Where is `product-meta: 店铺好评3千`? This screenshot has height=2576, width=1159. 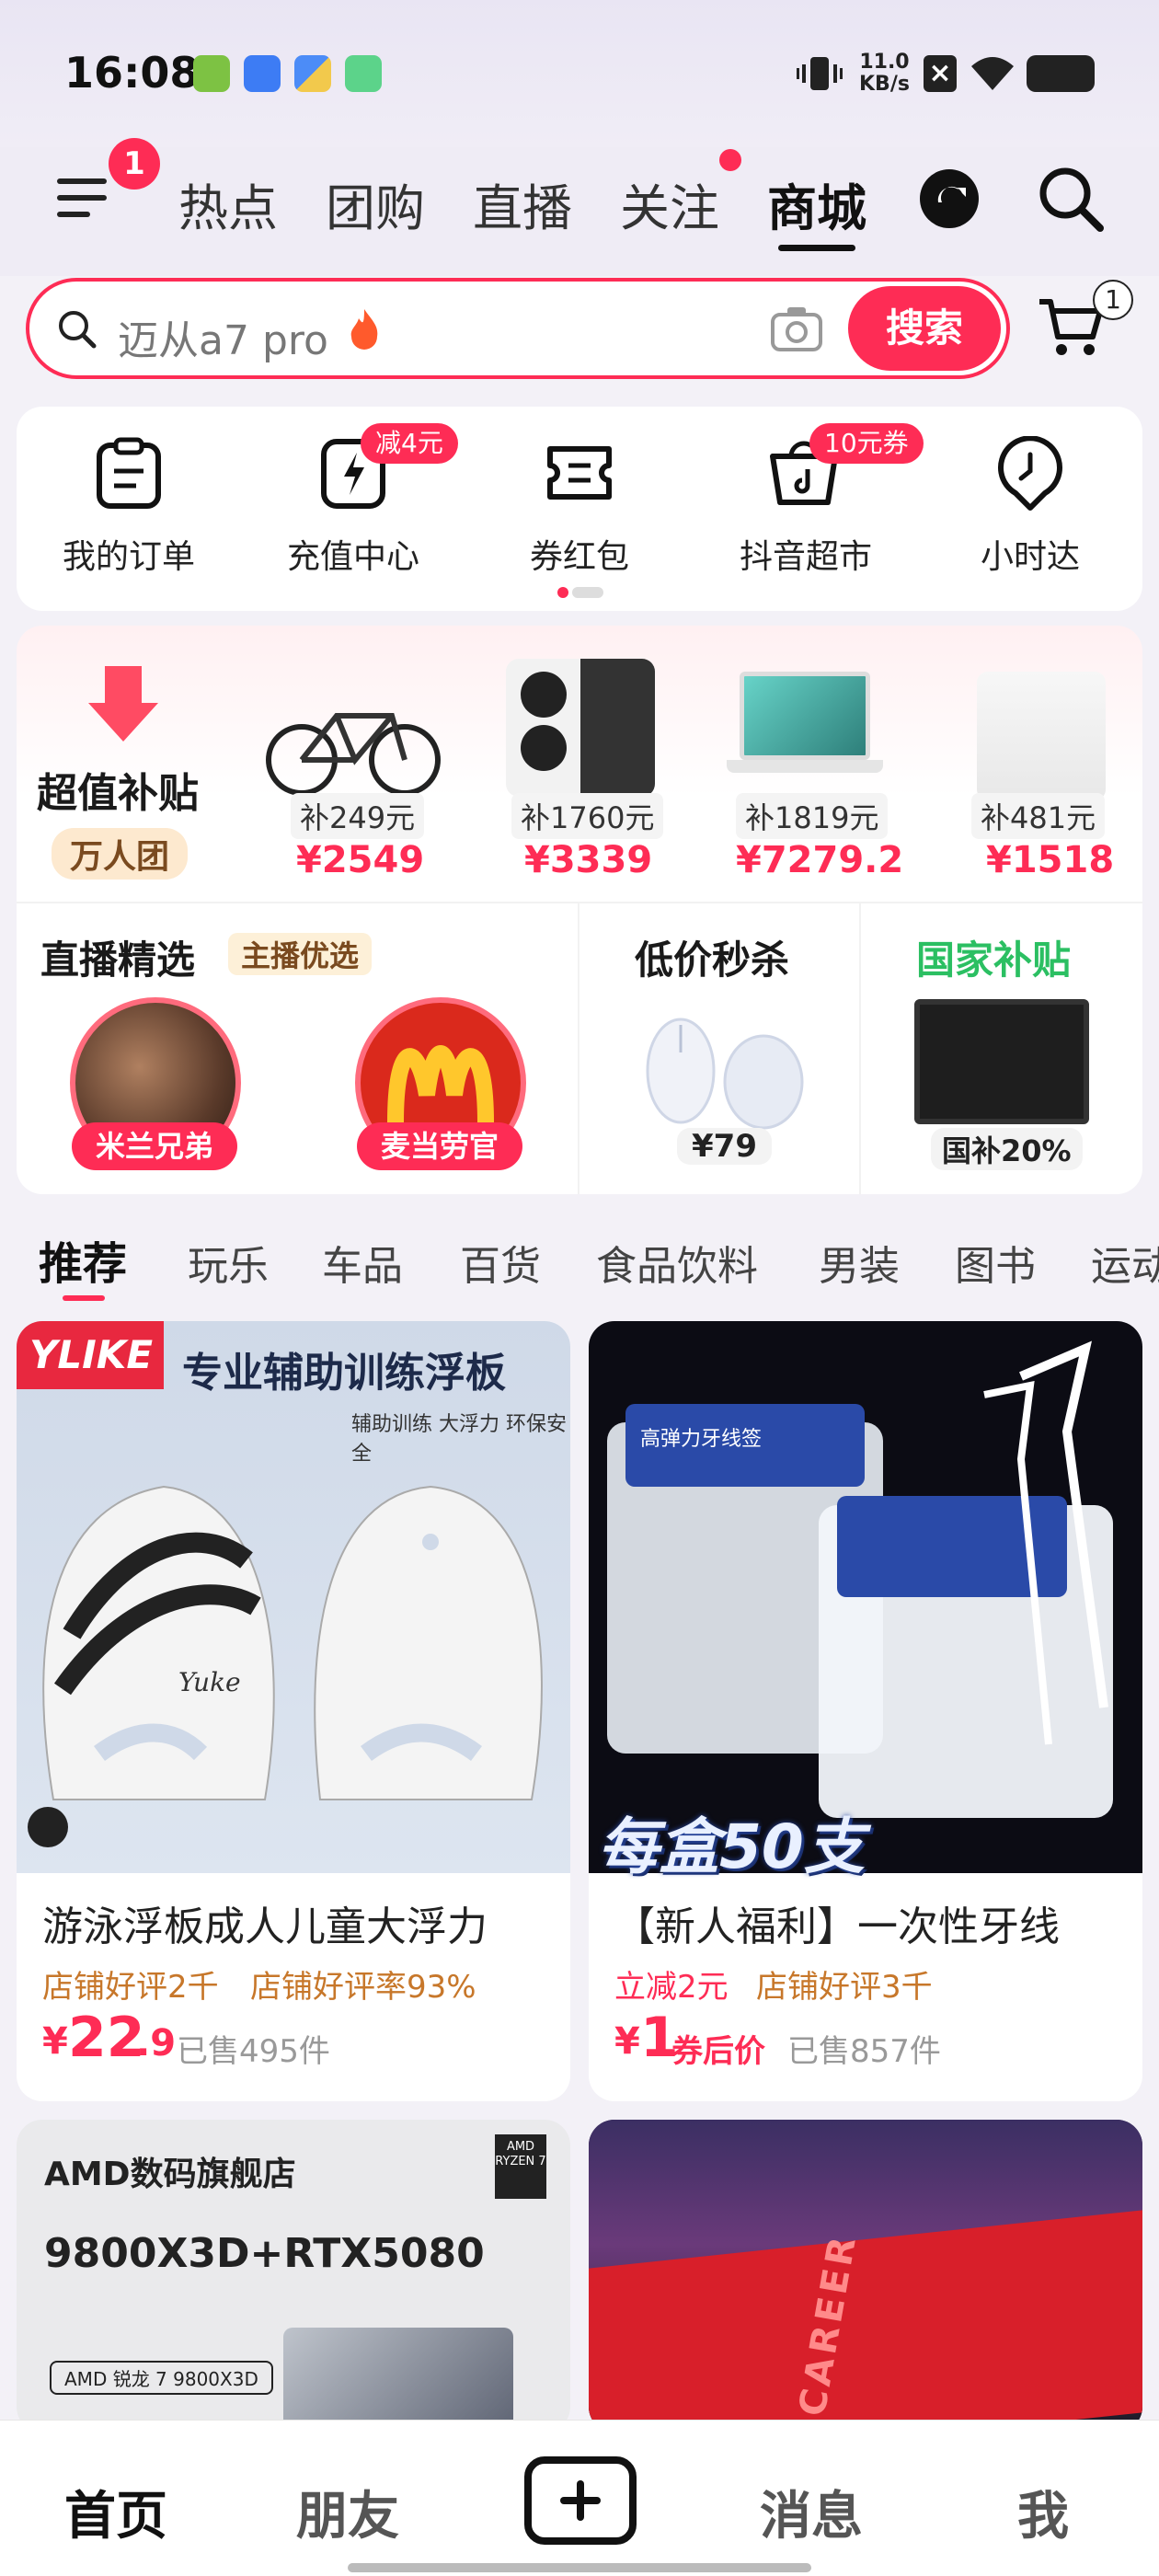 product-meta: 店铺好评3千 is located at coordinates (844, 1987).